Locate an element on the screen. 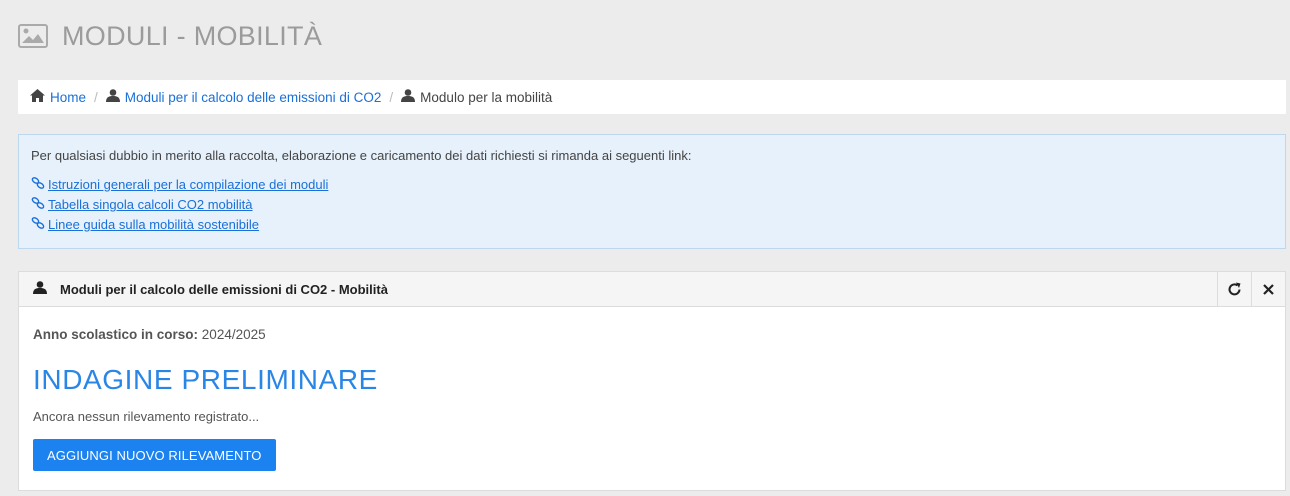 Image resolution: width=1290 pixels, height=496 pixels. close-icon is located at coordinates (1268, 289).